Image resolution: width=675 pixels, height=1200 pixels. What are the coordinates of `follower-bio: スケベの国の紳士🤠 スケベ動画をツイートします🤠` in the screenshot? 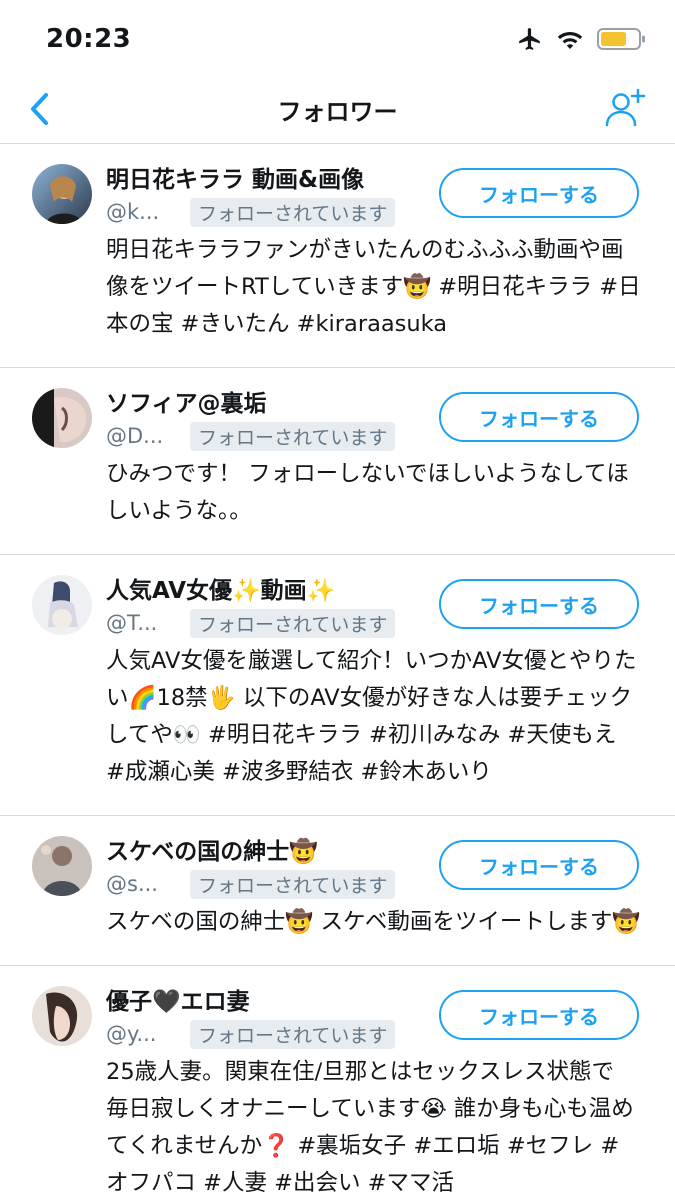 It's located at (373, 922).